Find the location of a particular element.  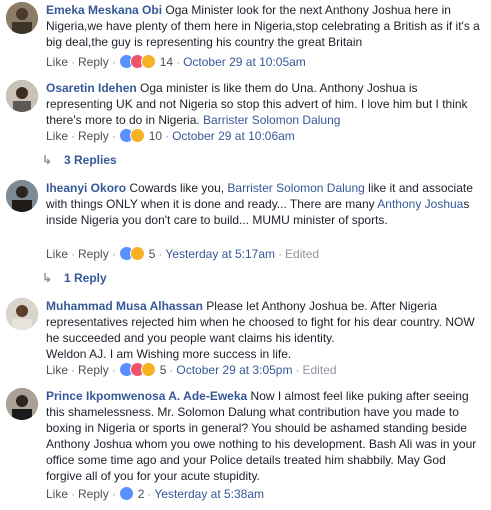

view-replies-link: ↳ 1 Reply is located at coordinates (74, 278).